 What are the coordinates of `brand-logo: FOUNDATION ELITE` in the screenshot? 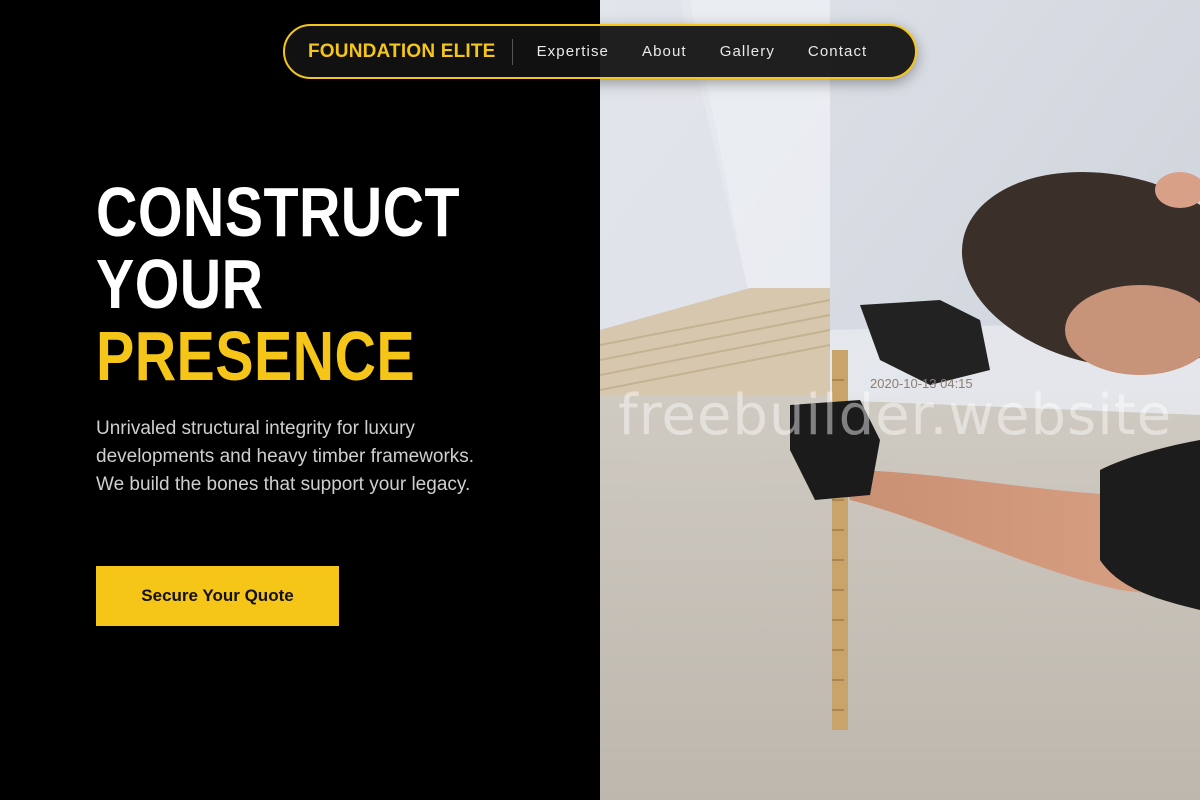 It's located at (402, 52).